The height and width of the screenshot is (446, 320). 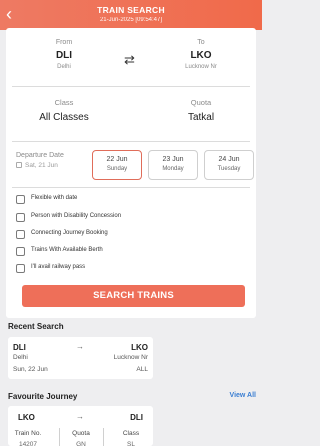 What do you see at coordinates (41, 165) in the screenshot?
I see `departure-date-text: Sat, 21 Jun` at bounding box center [41, 165].